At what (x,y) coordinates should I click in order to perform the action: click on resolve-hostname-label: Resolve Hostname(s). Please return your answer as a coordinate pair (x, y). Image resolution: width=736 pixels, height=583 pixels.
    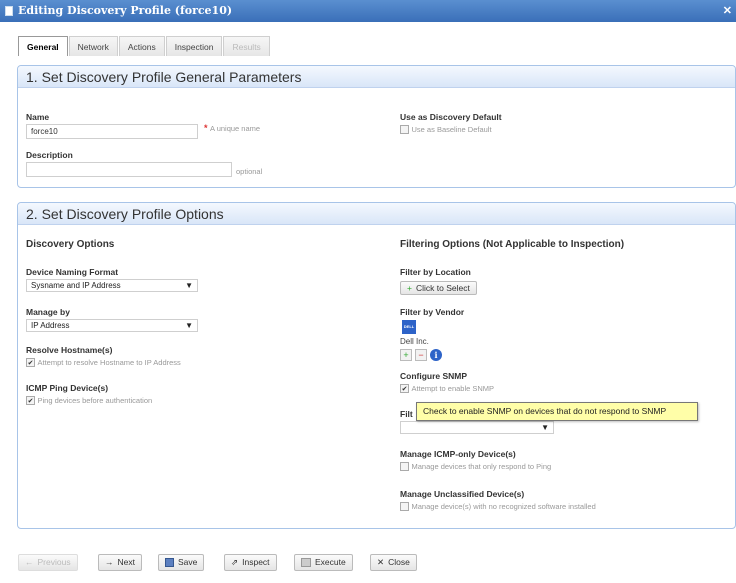
    Looking at the image, I should click on (69, 350).